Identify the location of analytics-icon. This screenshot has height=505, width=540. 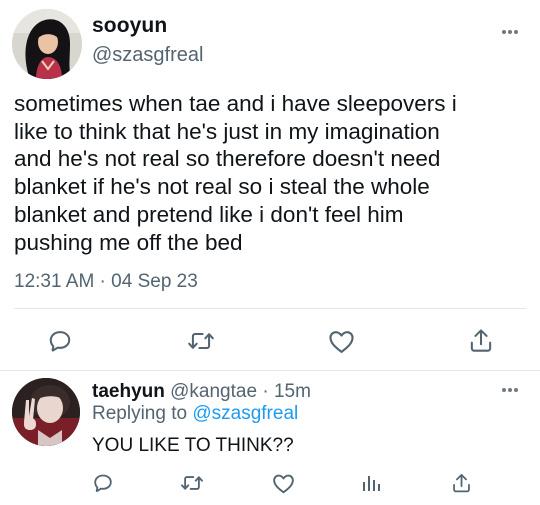
(371, 483).